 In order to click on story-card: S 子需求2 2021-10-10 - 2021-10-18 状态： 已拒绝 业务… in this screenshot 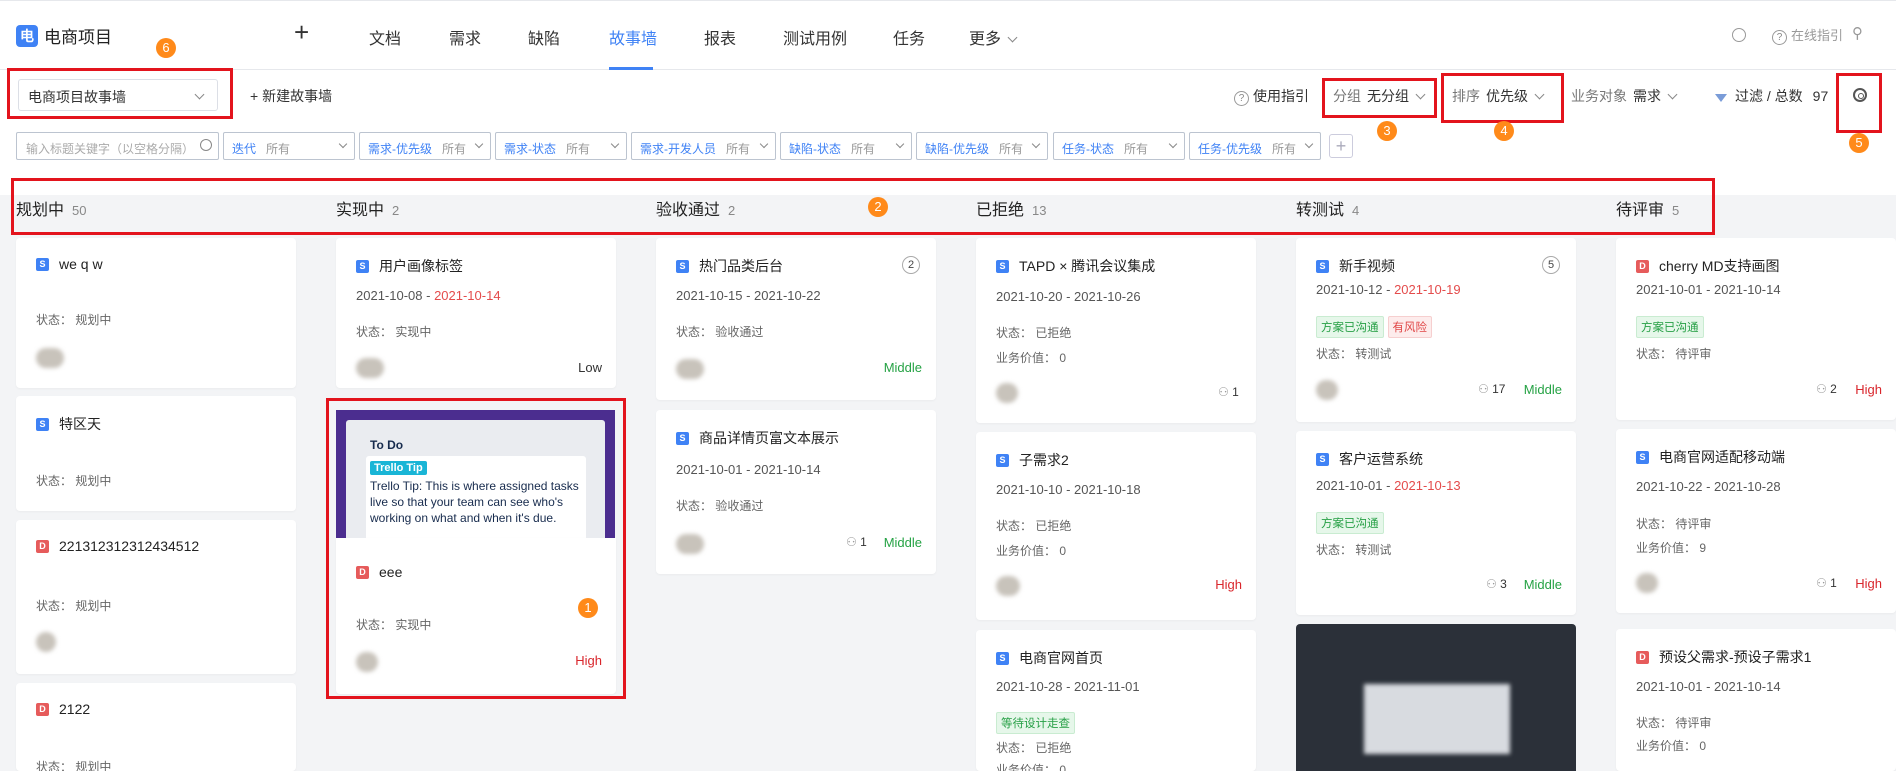, I will do `click(1116, 526)`.